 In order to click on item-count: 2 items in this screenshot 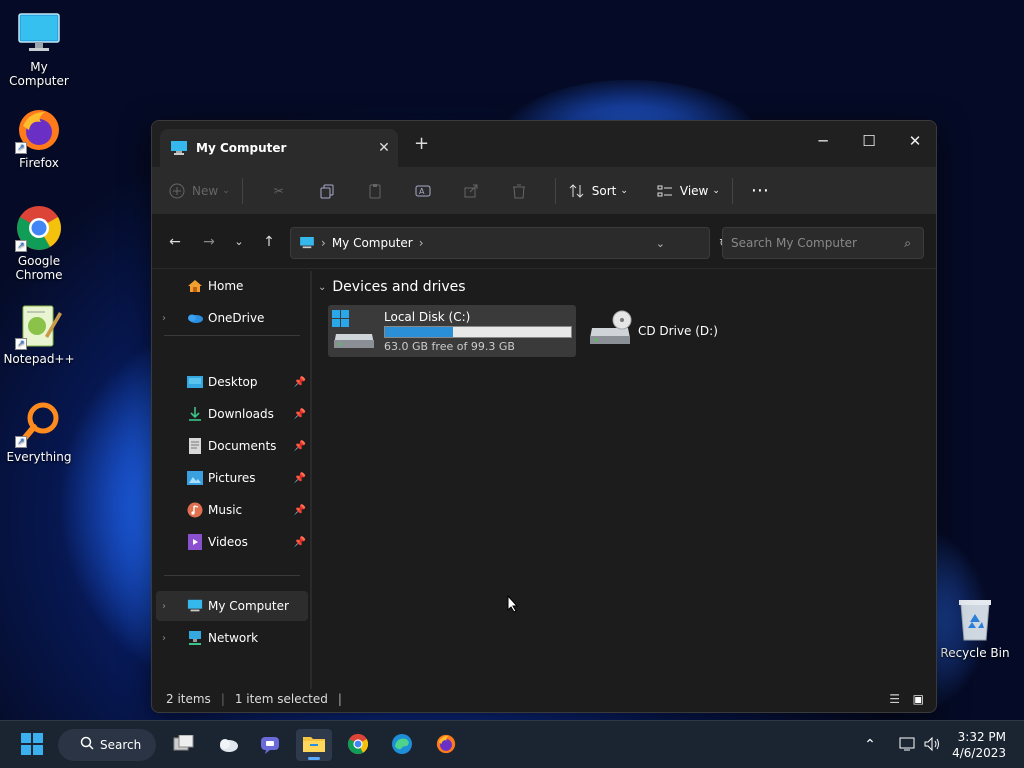, I will do `click(188, 699)`.